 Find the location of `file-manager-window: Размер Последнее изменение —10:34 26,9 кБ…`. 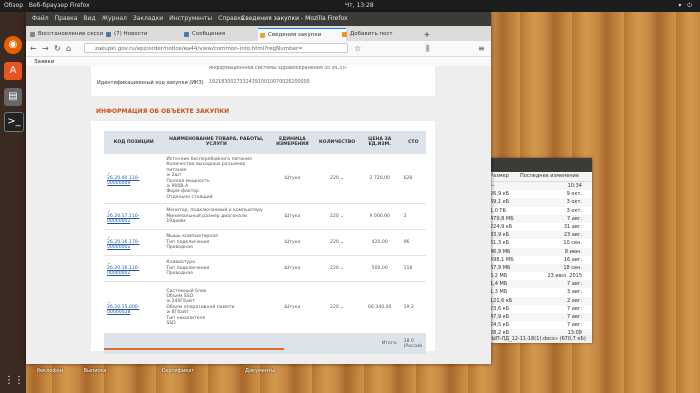

file-manager-window: Размер Последнее изменение —10:34 26,9 кБ… is located at coordinates (538, 250).